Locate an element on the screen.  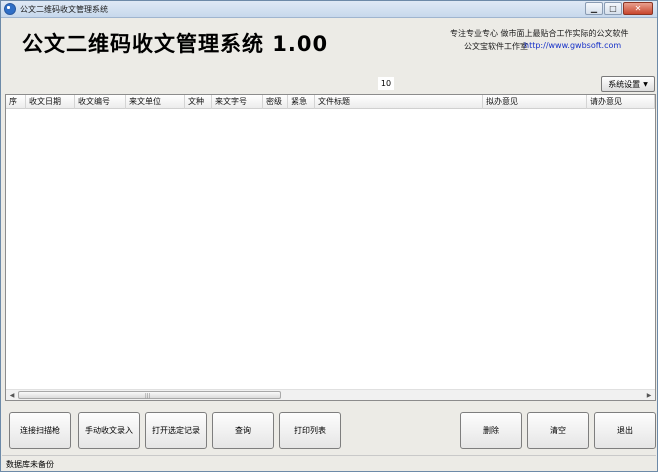
clear-label: 清空 is located at coordinates (558, 430).